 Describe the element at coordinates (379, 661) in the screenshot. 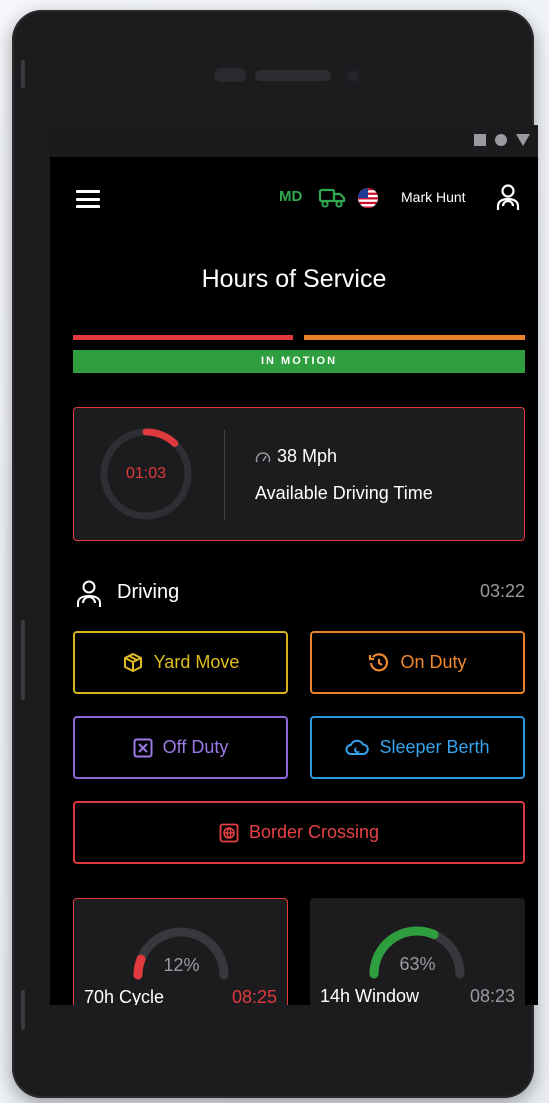

I see `clock-rotate-icon` at that location.